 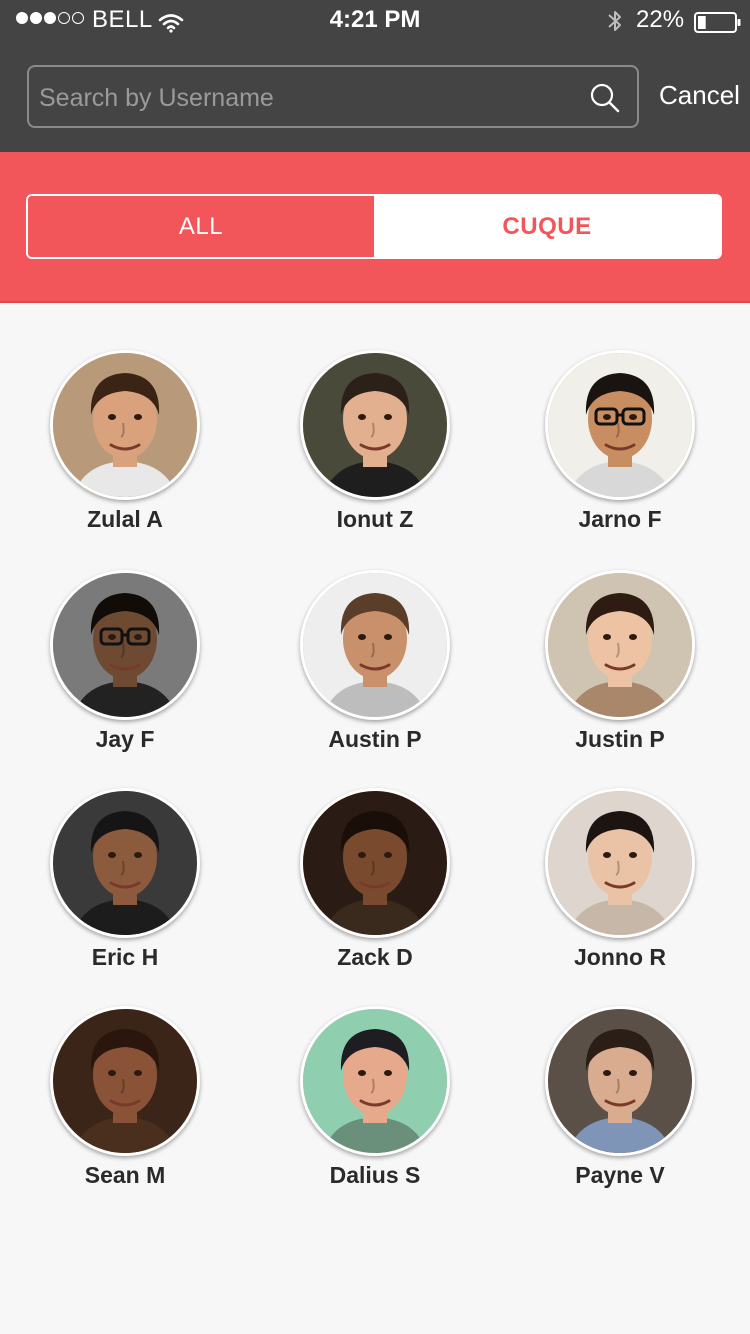 I want to click on filter-segmented-control: ALL CUQUE, so click(x=374, y=226).